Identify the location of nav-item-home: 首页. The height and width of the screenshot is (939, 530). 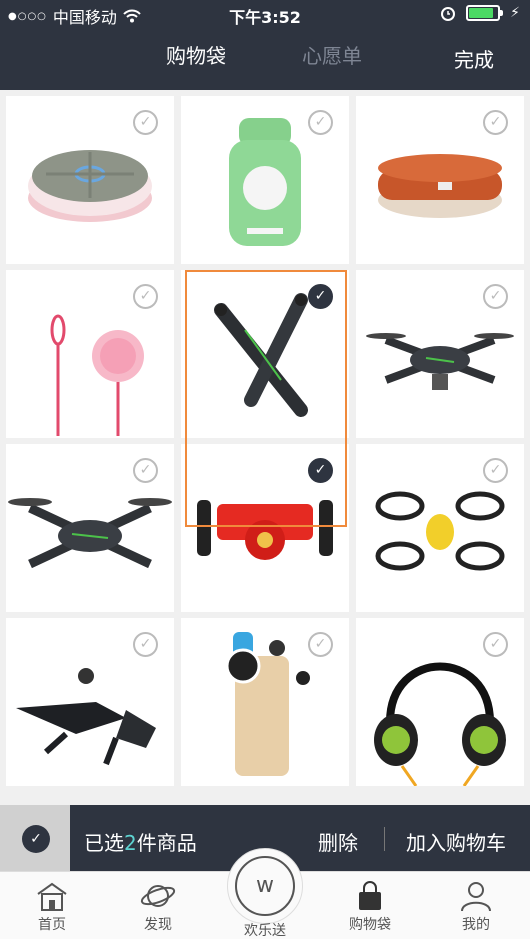
(52, 905).